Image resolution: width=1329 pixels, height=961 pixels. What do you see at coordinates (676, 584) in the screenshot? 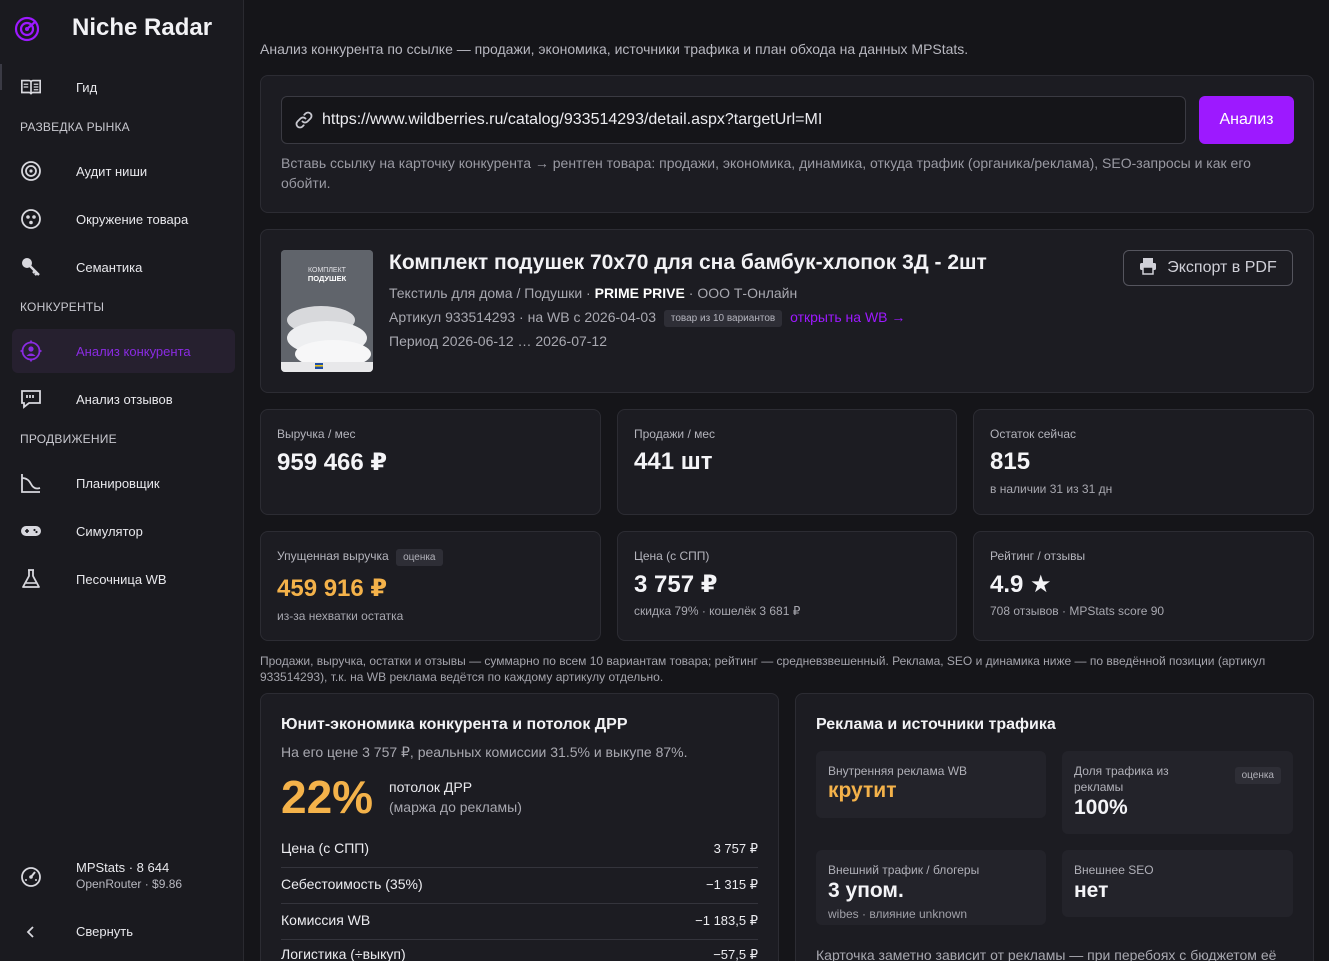
I see `stat-value: 3 757 ₽` at bounding box center [676, 584].